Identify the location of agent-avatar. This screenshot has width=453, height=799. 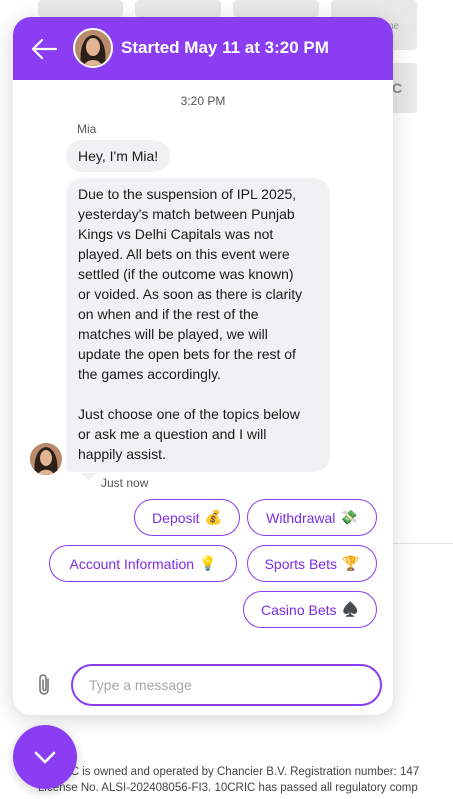
(93, 48).